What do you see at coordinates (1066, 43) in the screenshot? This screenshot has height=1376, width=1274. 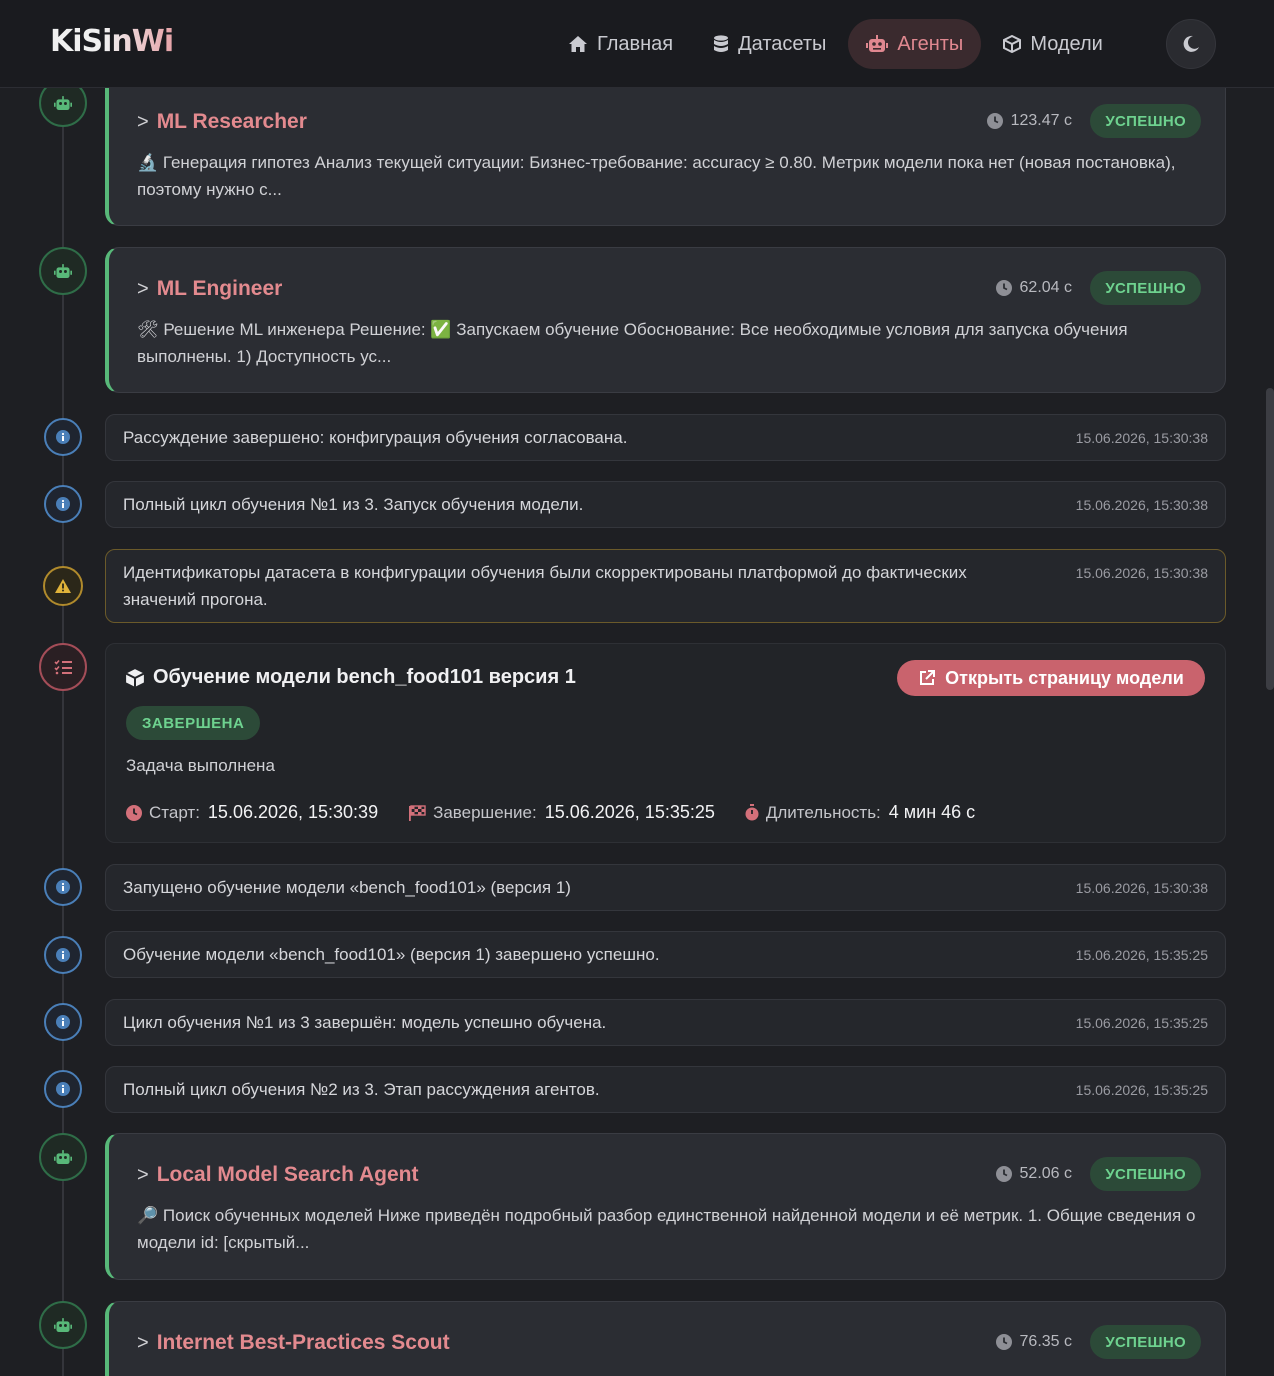 I see `nav-models-label: Модели` at bounding box center [1066, 43].